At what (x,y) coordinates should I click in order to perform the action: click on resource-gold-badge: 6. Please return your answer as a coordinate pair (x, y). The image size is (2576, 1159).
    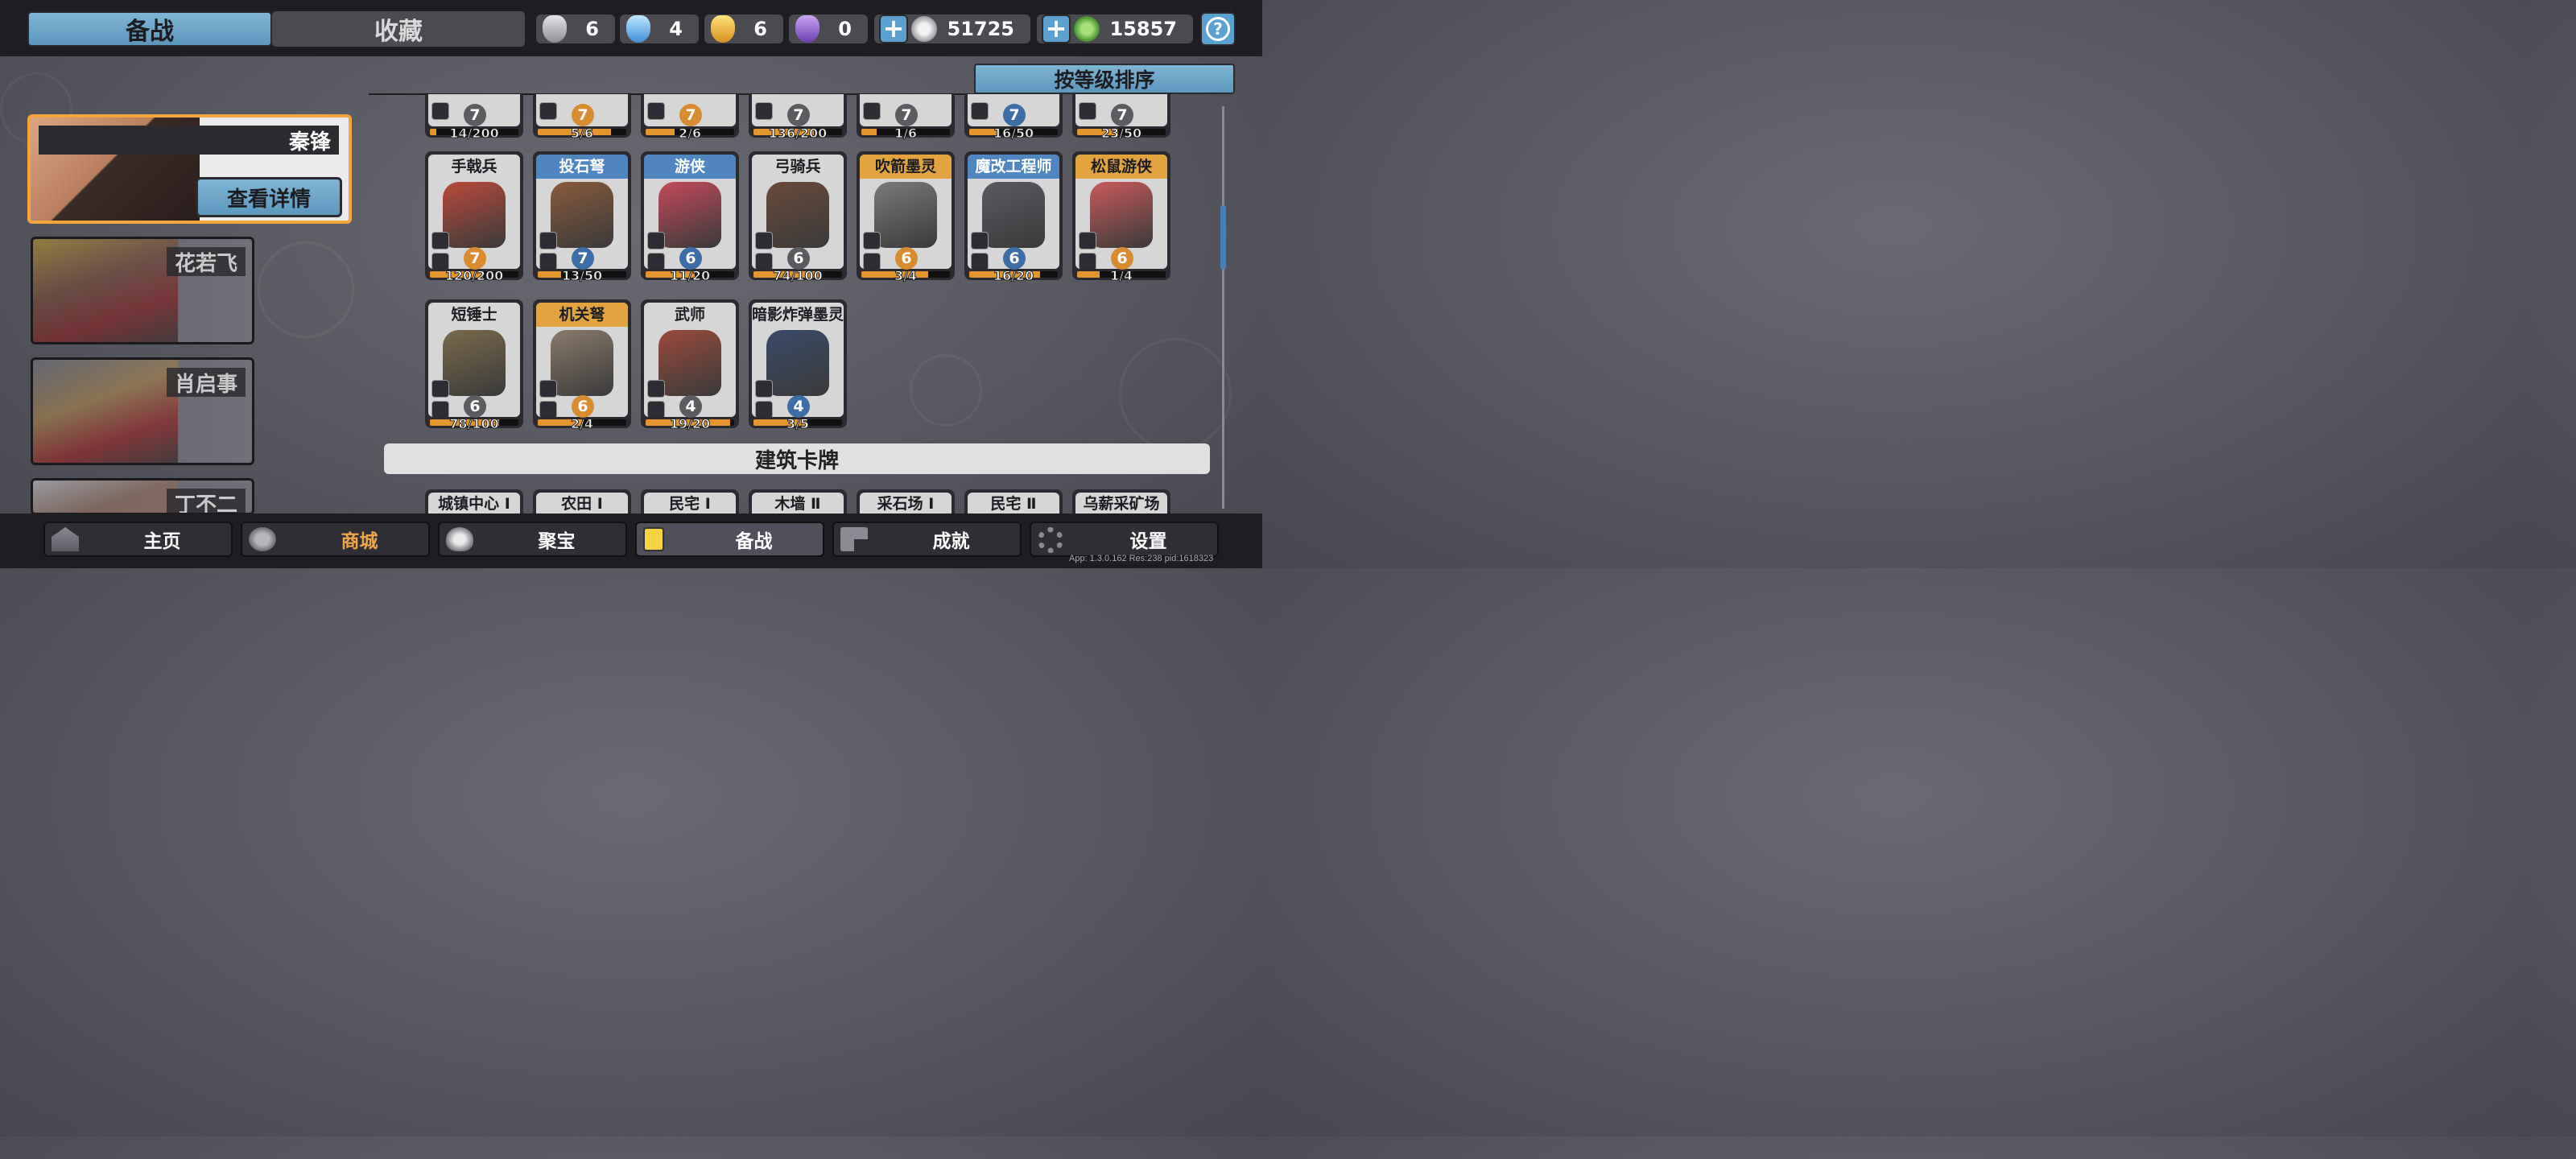
    Looking at the image, I should click on (743, 28).